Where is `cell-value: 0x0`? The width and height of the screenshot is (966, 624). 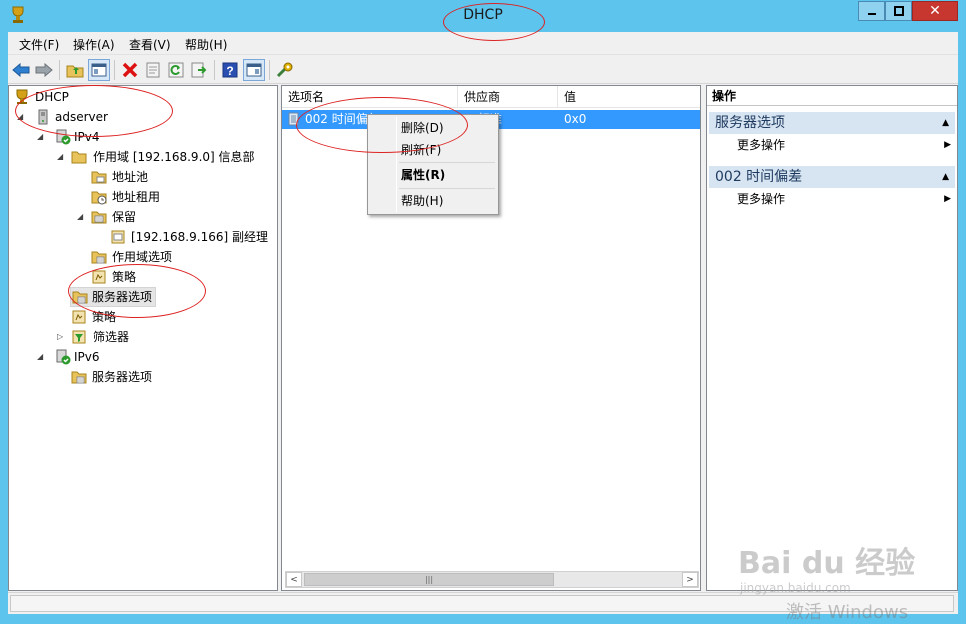 cell-value: 0x0 is located at coordinates (575, 119).